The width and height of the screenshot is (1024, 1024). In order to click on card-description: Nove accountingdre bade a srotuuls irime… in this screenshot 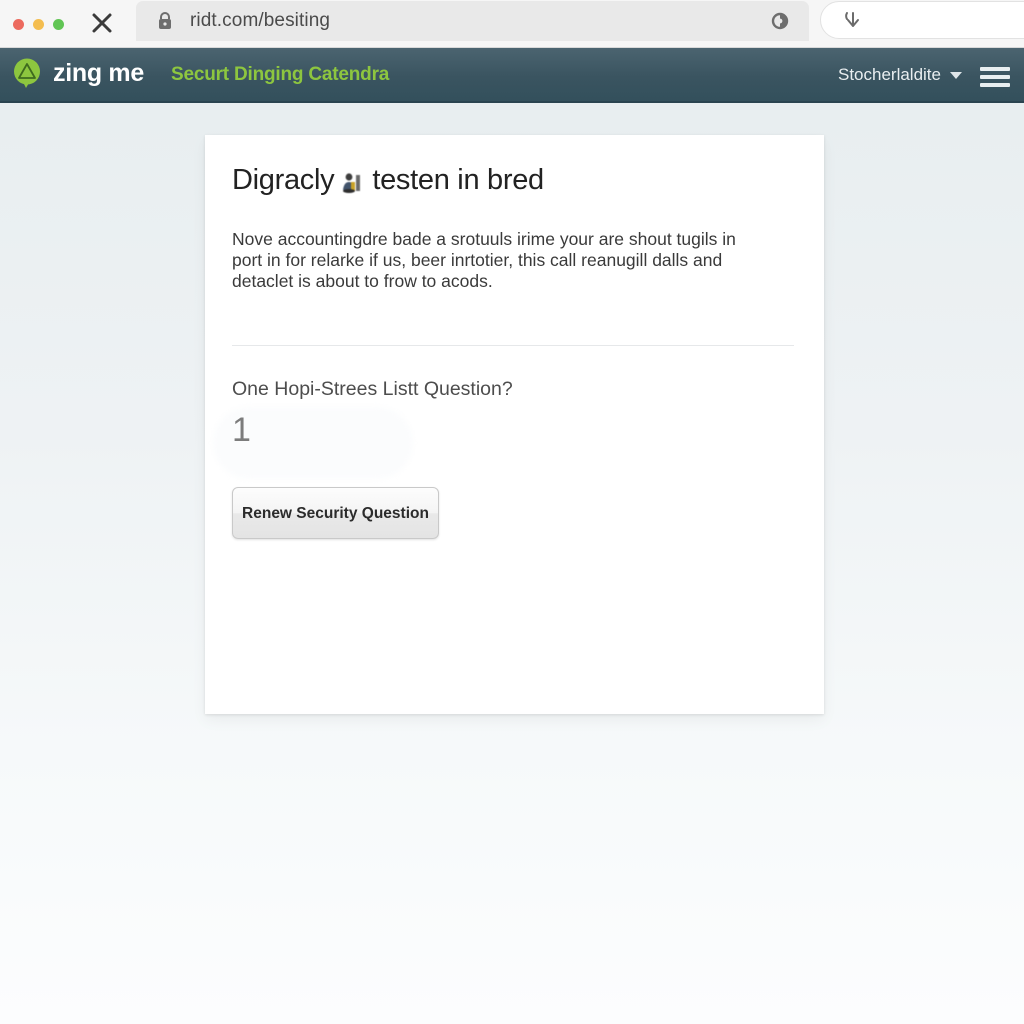, I will do `click(484, 260)`.